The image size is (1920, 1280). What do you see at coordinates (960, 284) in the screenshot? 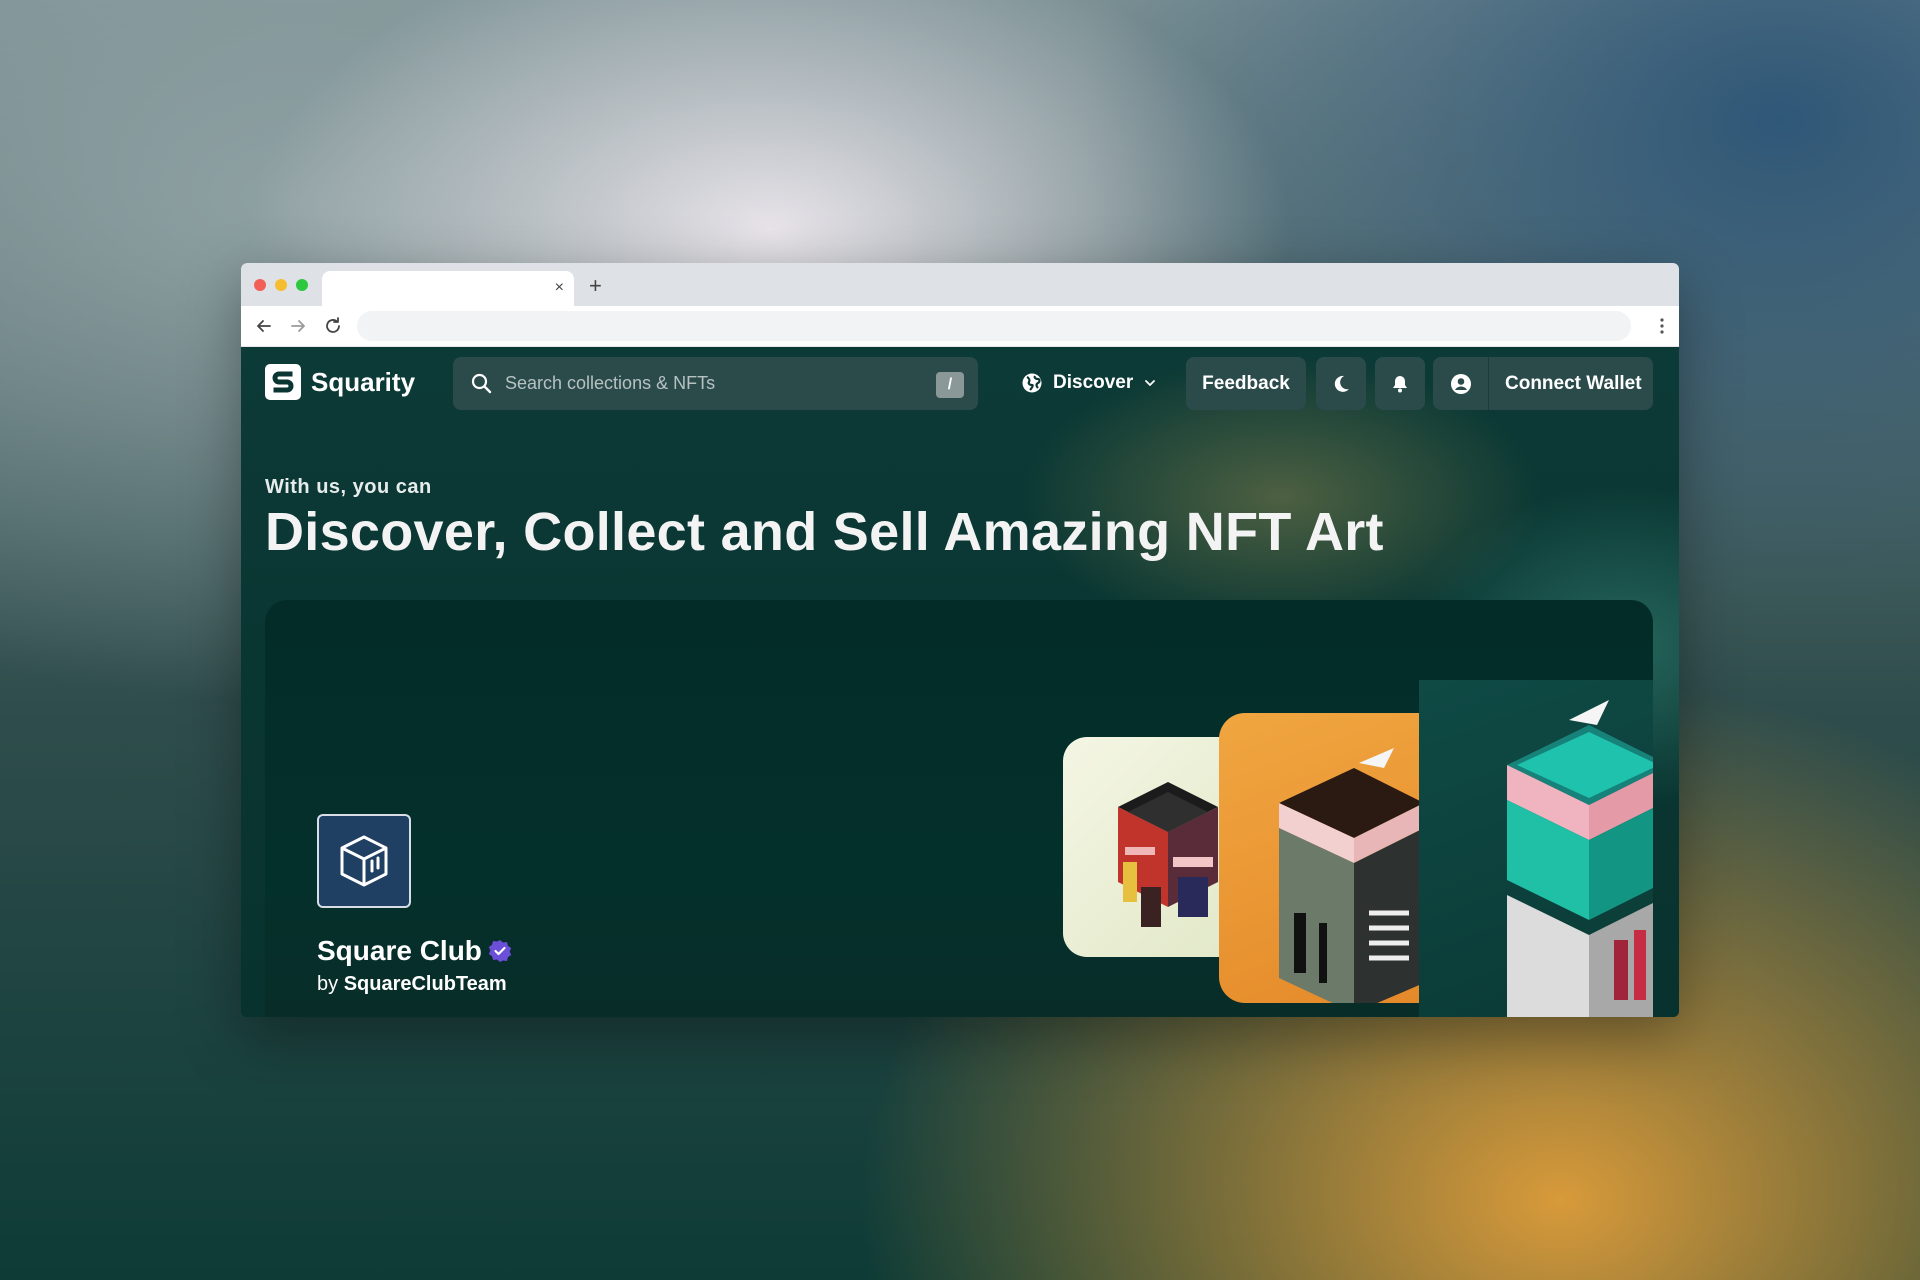
I see `browser-tab-bar: × +` at bounding box center [960, 284].